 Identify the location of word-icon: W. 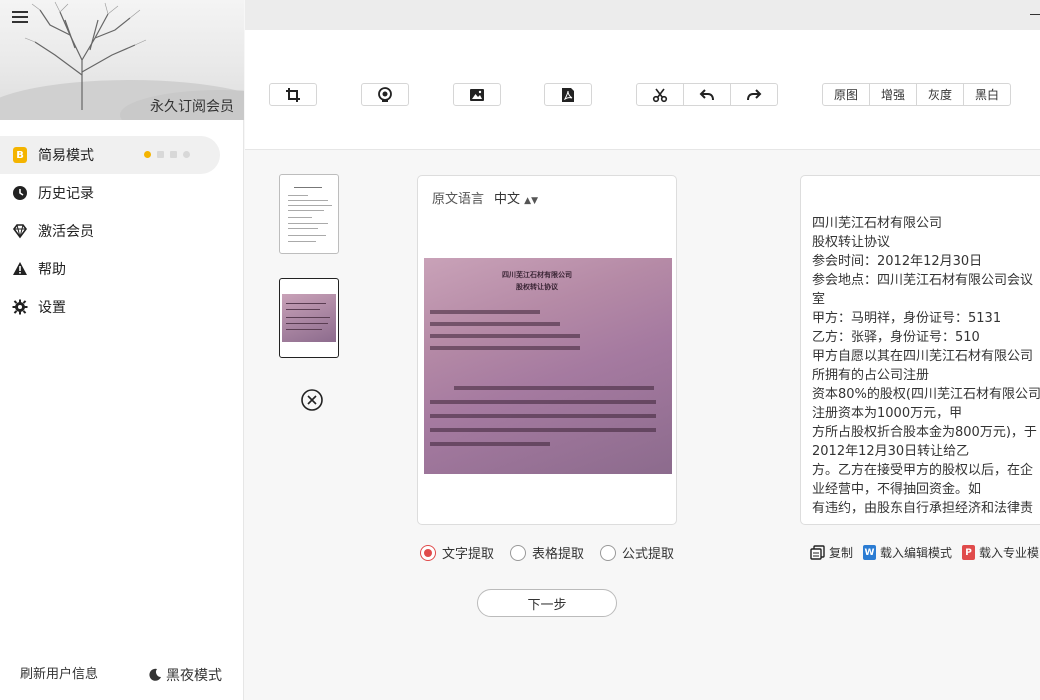
(870, 552).